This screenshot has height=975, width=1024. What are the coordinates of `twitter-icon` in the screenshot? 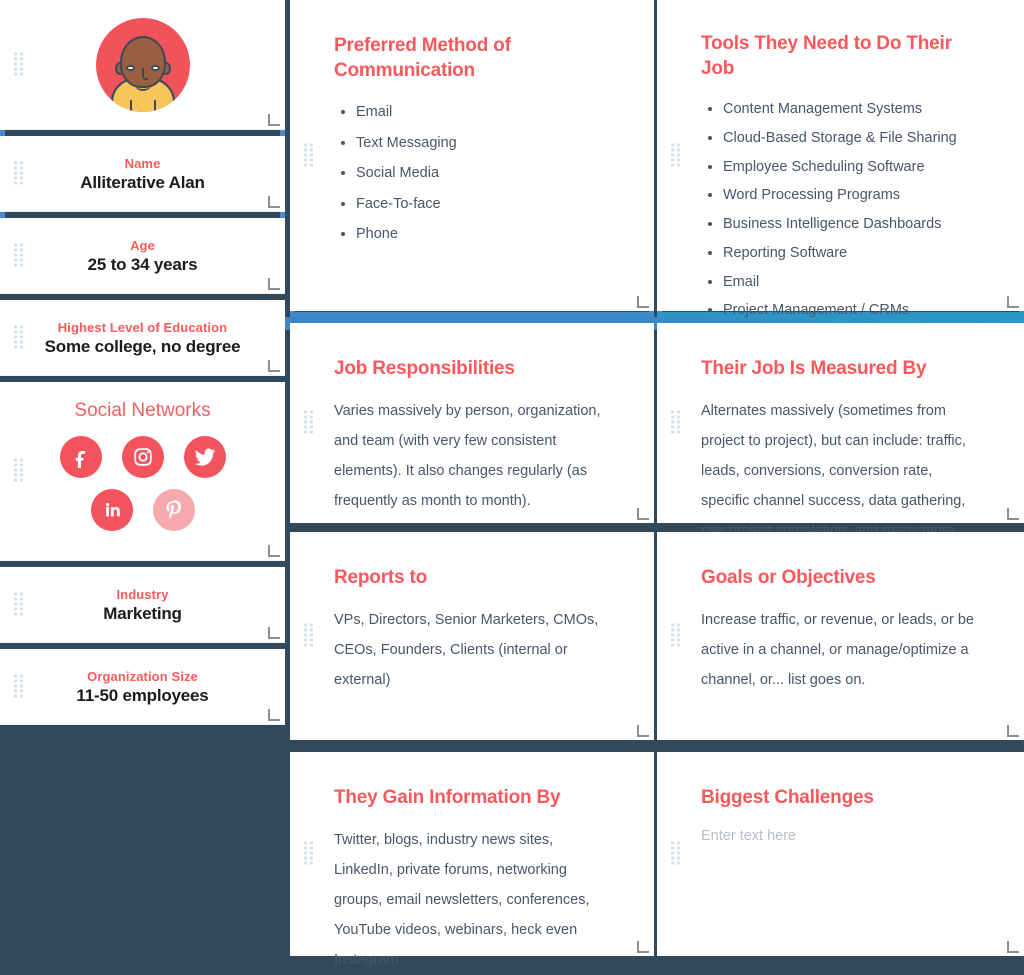 It's located at (204, 457).